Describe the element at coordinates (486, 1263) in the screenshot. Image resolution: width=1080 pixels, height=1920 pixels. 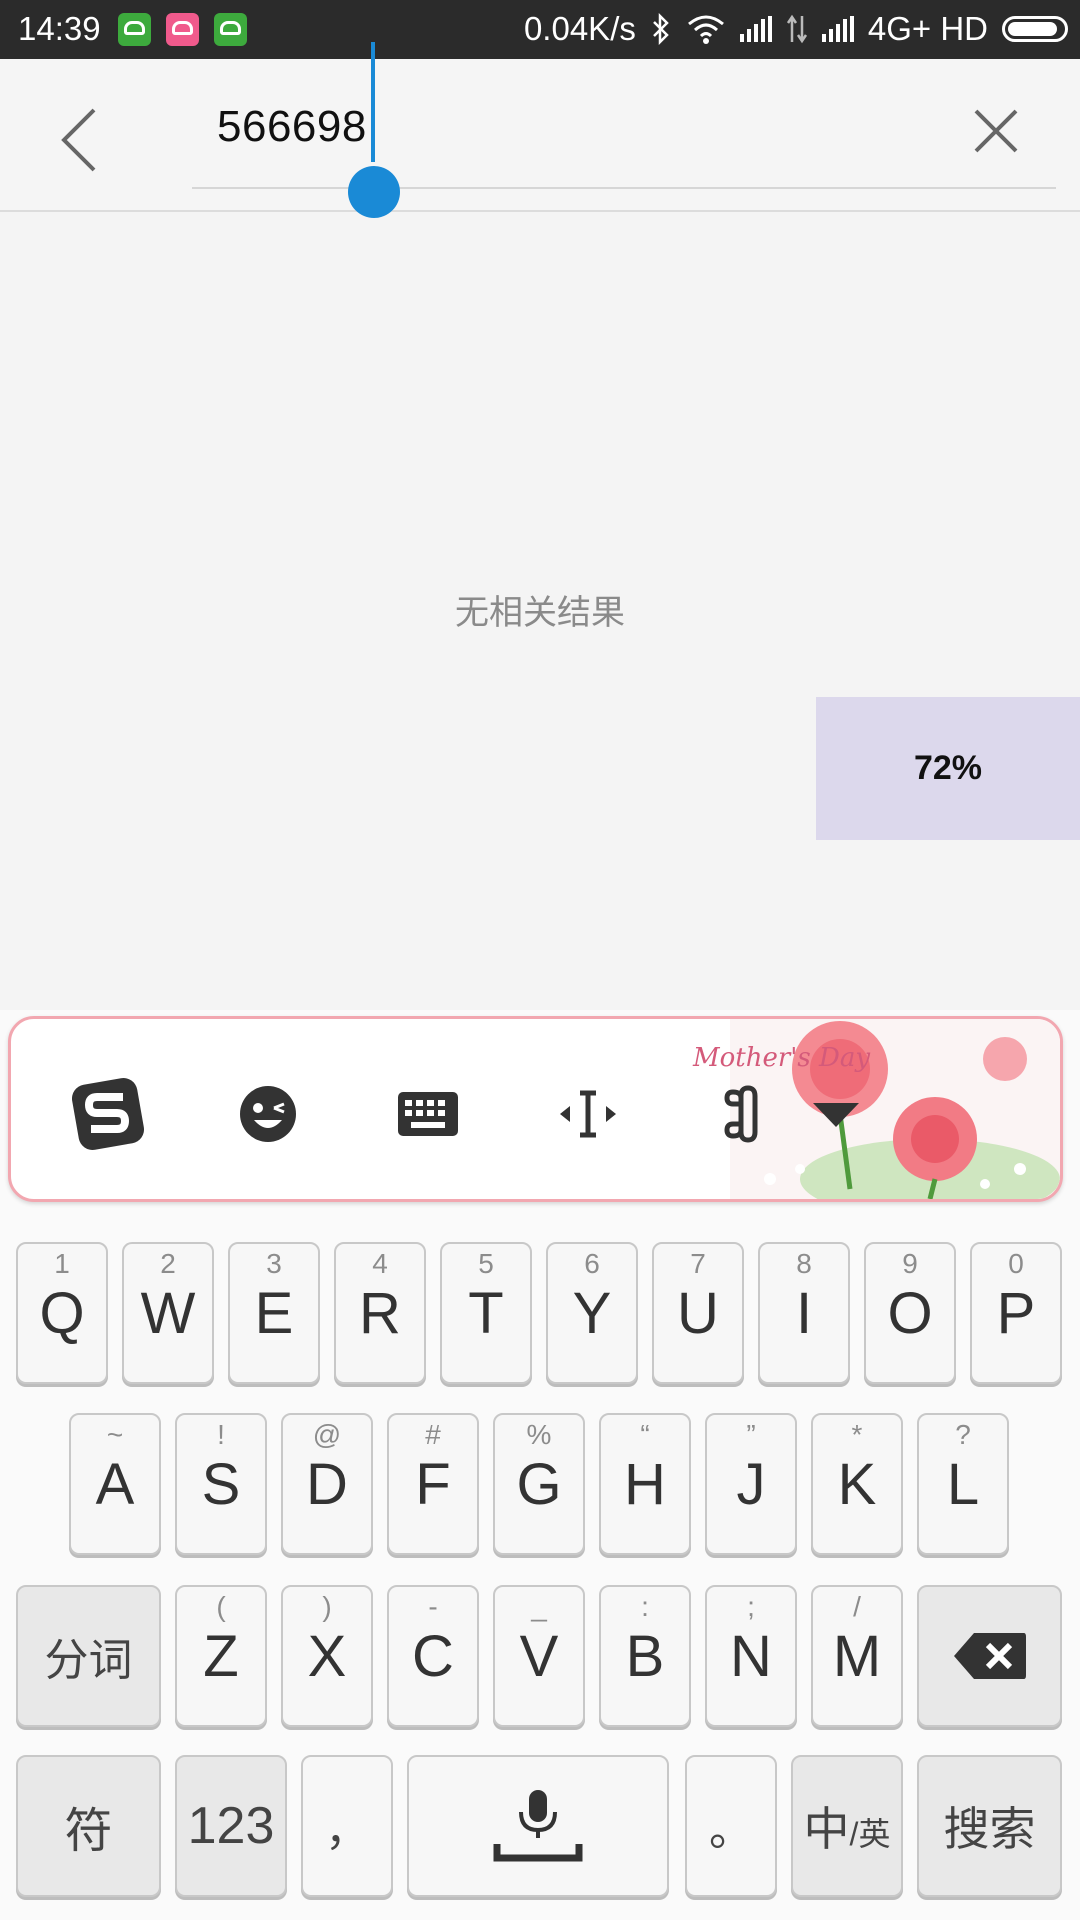
I see `key-hint: 5` at that location.